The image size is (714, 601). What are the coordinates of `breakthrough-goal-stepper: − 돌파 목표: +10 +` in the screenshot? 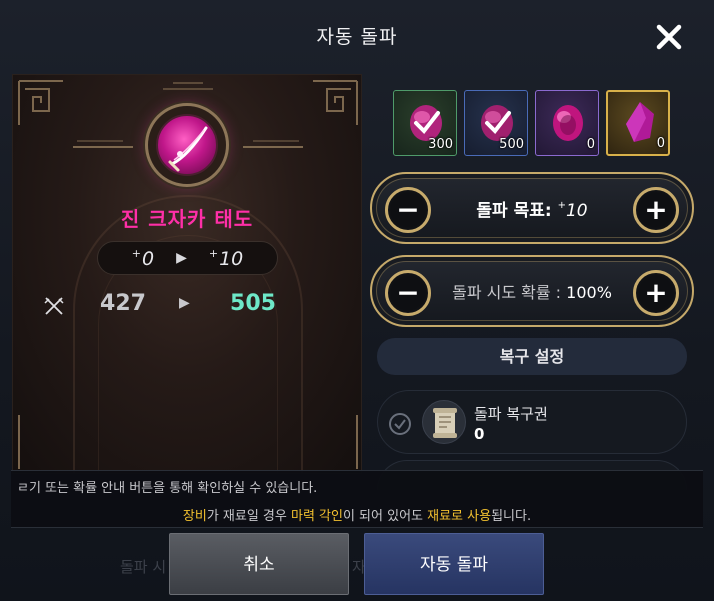 It's located at (532, 208).